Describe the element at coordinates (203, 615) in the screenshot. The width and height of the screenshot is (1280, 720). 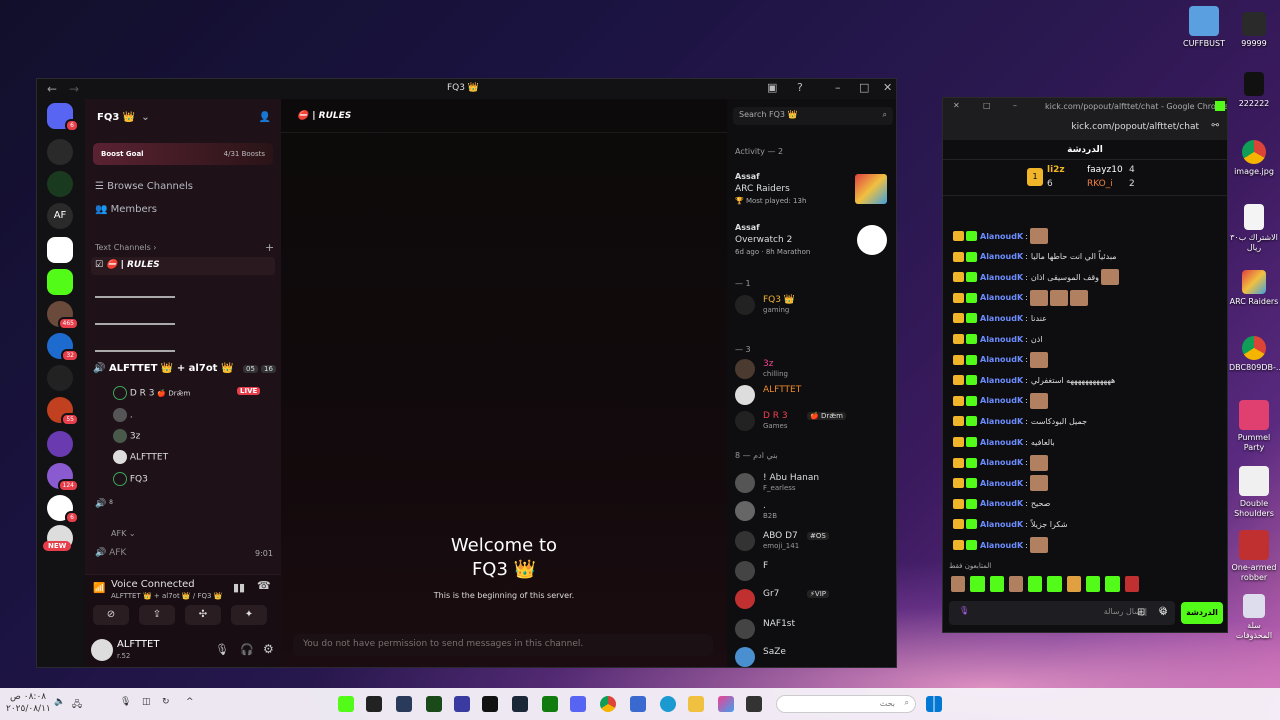
I see `activity-button: ✣` at that location.